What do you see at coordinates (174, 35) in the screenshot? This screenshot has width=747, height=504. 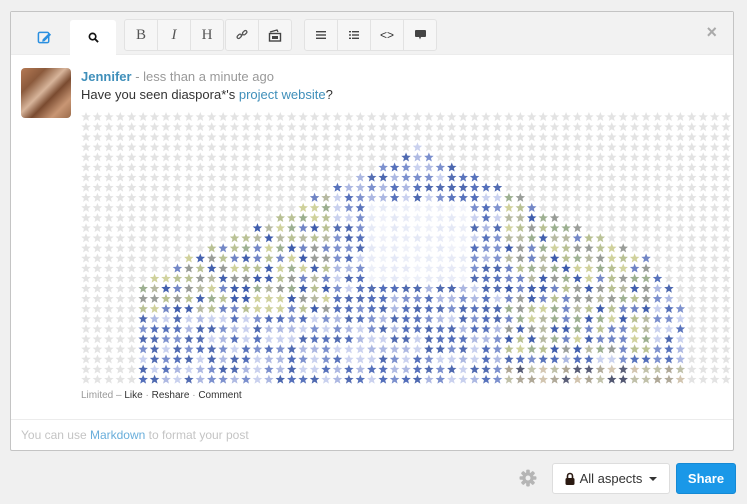 I see `italic-button: I` at bounding box center [174, 35].